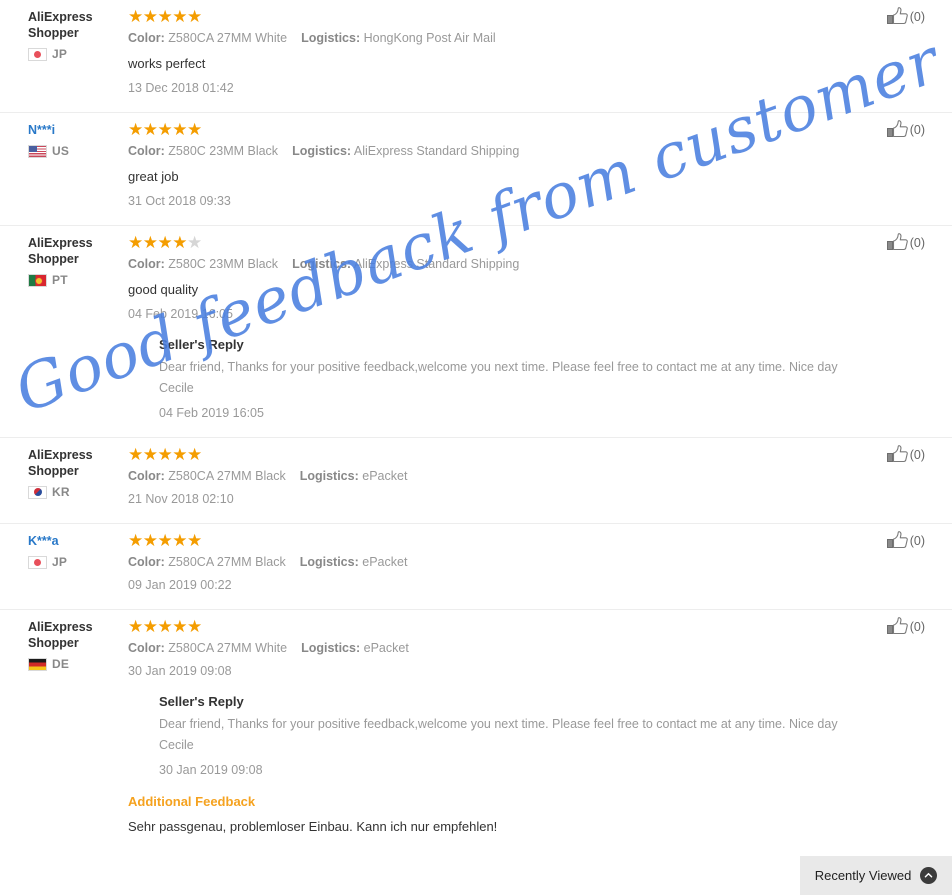 The height and width of the screenshot is (895, 952). Describe the element at coordinates (78, 541) in the screenshot. I see `reviewer-name: K***a` at that location.